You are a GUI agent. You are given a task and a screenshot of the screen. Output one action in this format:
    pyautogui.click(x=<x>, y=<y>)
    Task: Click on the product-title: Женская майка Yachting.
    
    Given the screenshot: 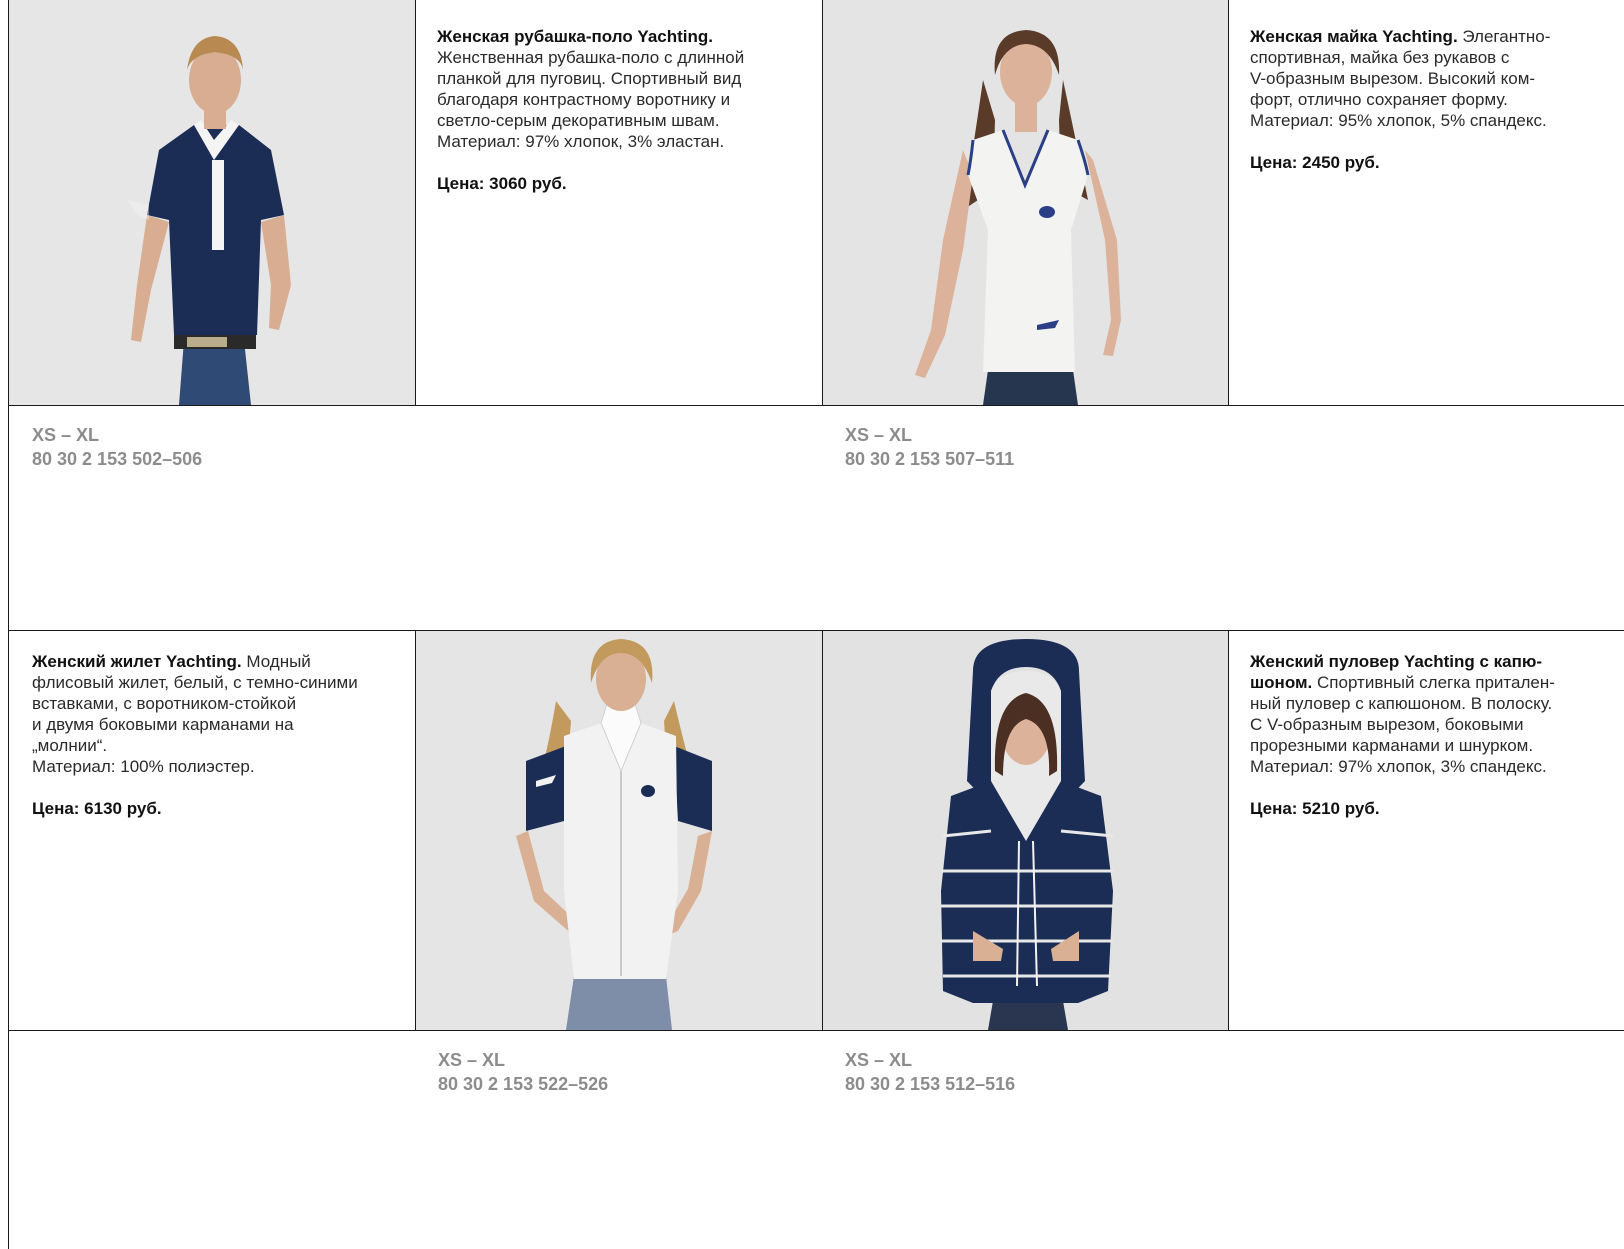 What is the action you would take?
    pyautogui.click(x=1354, y=36)
    